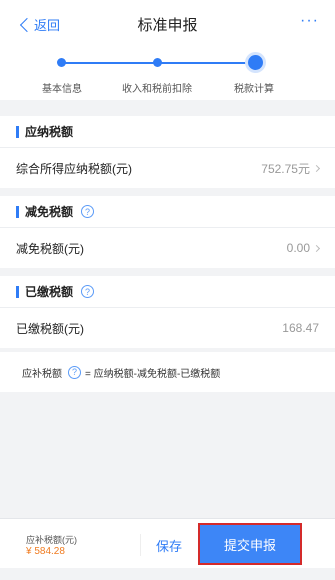 Image resolution: width=335 pixels, height=580 pixels. I want to click on step-dot-3-active, so click(255, 62).